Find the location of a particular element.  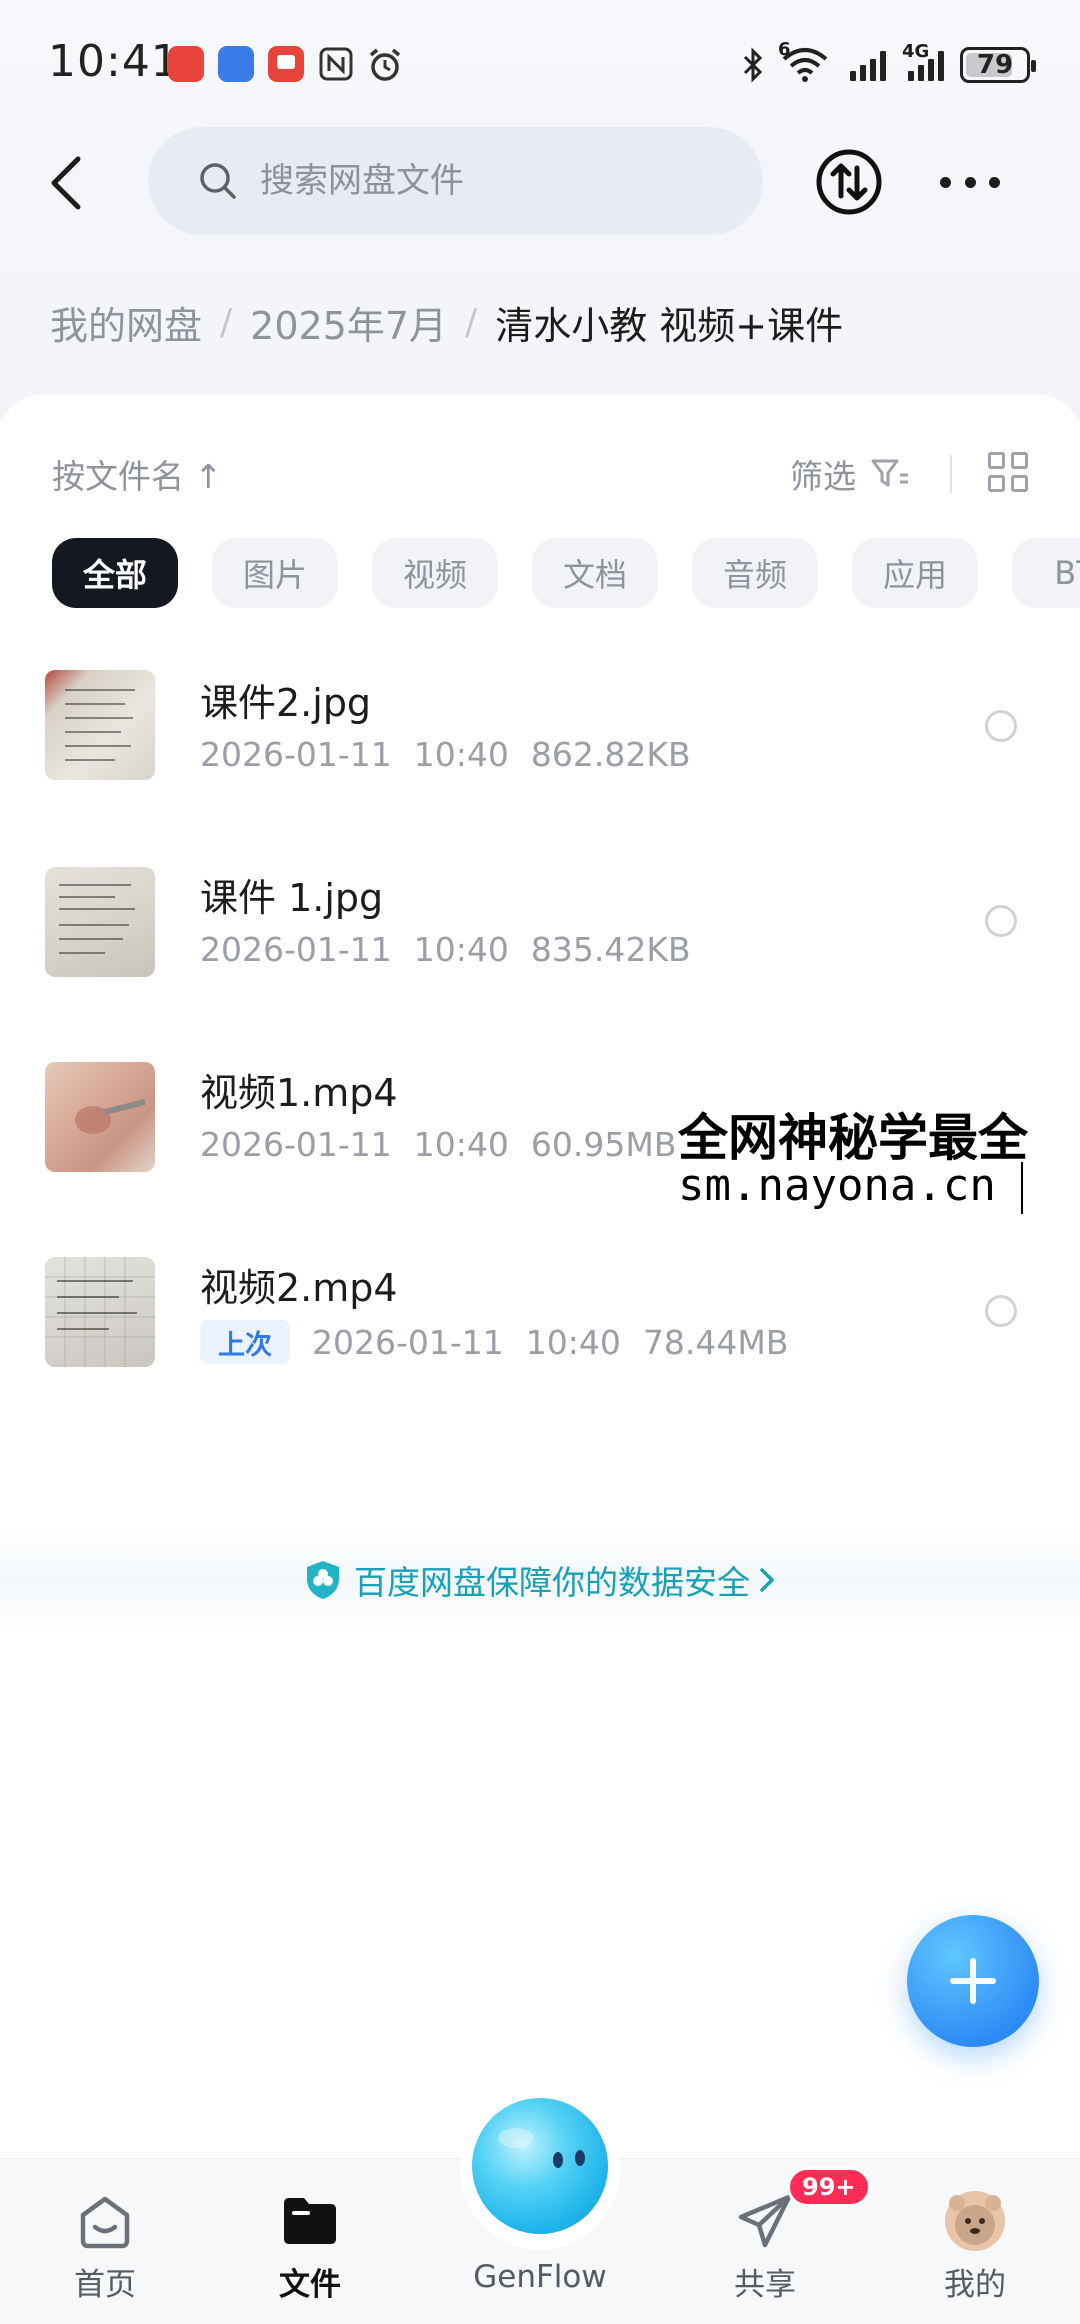

category-chips: 全部 图片 视频 文档 音频 应用 BT is located at coordinates (540, 574).